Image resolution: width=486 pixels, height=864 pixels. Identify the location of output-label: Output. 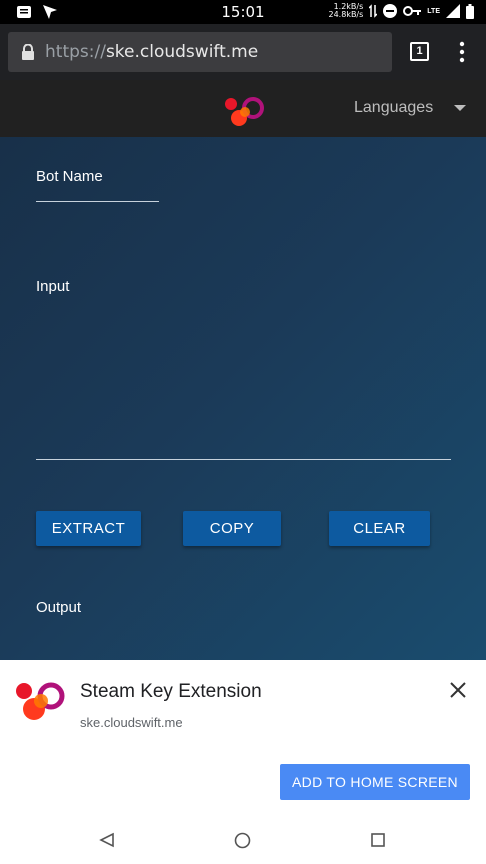
(59, 607).